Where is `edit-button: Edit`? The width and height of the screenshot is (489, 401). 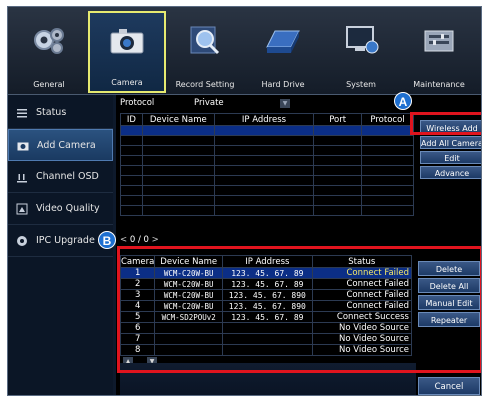 edit-button: Edit is located at coordinates (450, 157).